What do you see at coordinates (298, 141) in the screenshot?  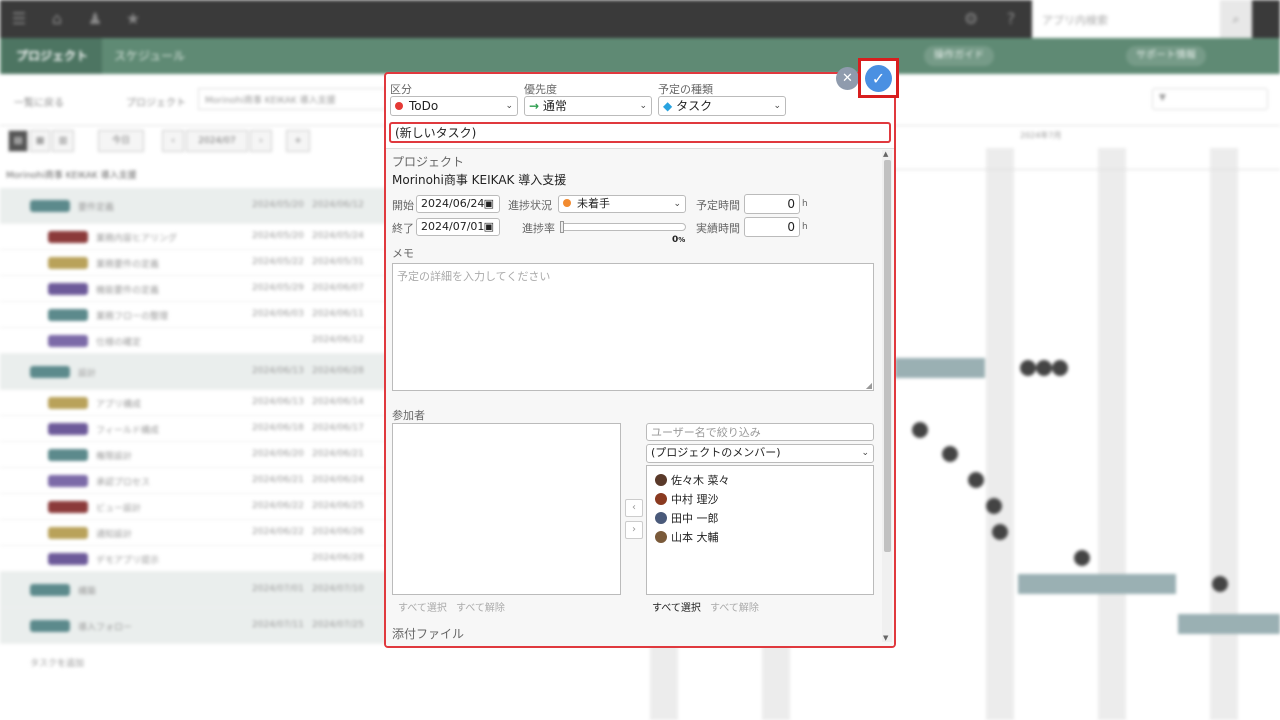 I see `add-icon: +` at bounding box center [298, 141].